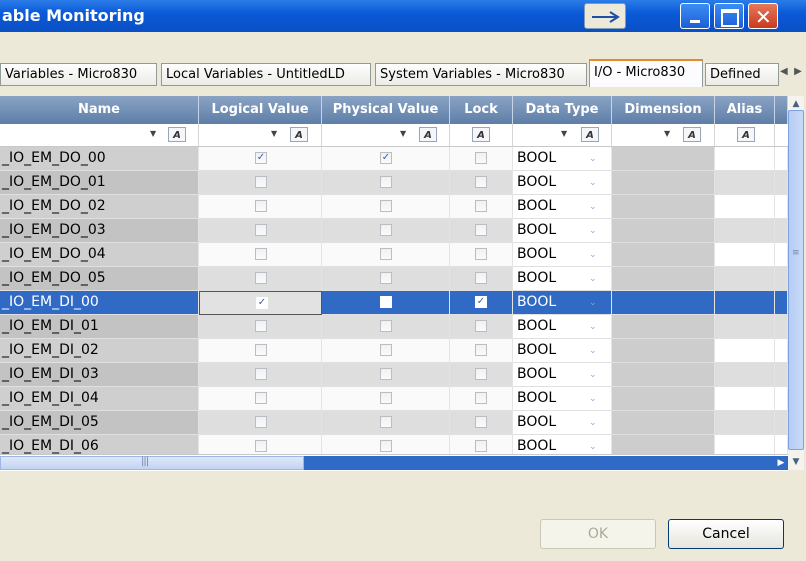 The height and width of the screenshot is (561, 806). I want to click on physical-value-cell: ✓, so click(386, 159).